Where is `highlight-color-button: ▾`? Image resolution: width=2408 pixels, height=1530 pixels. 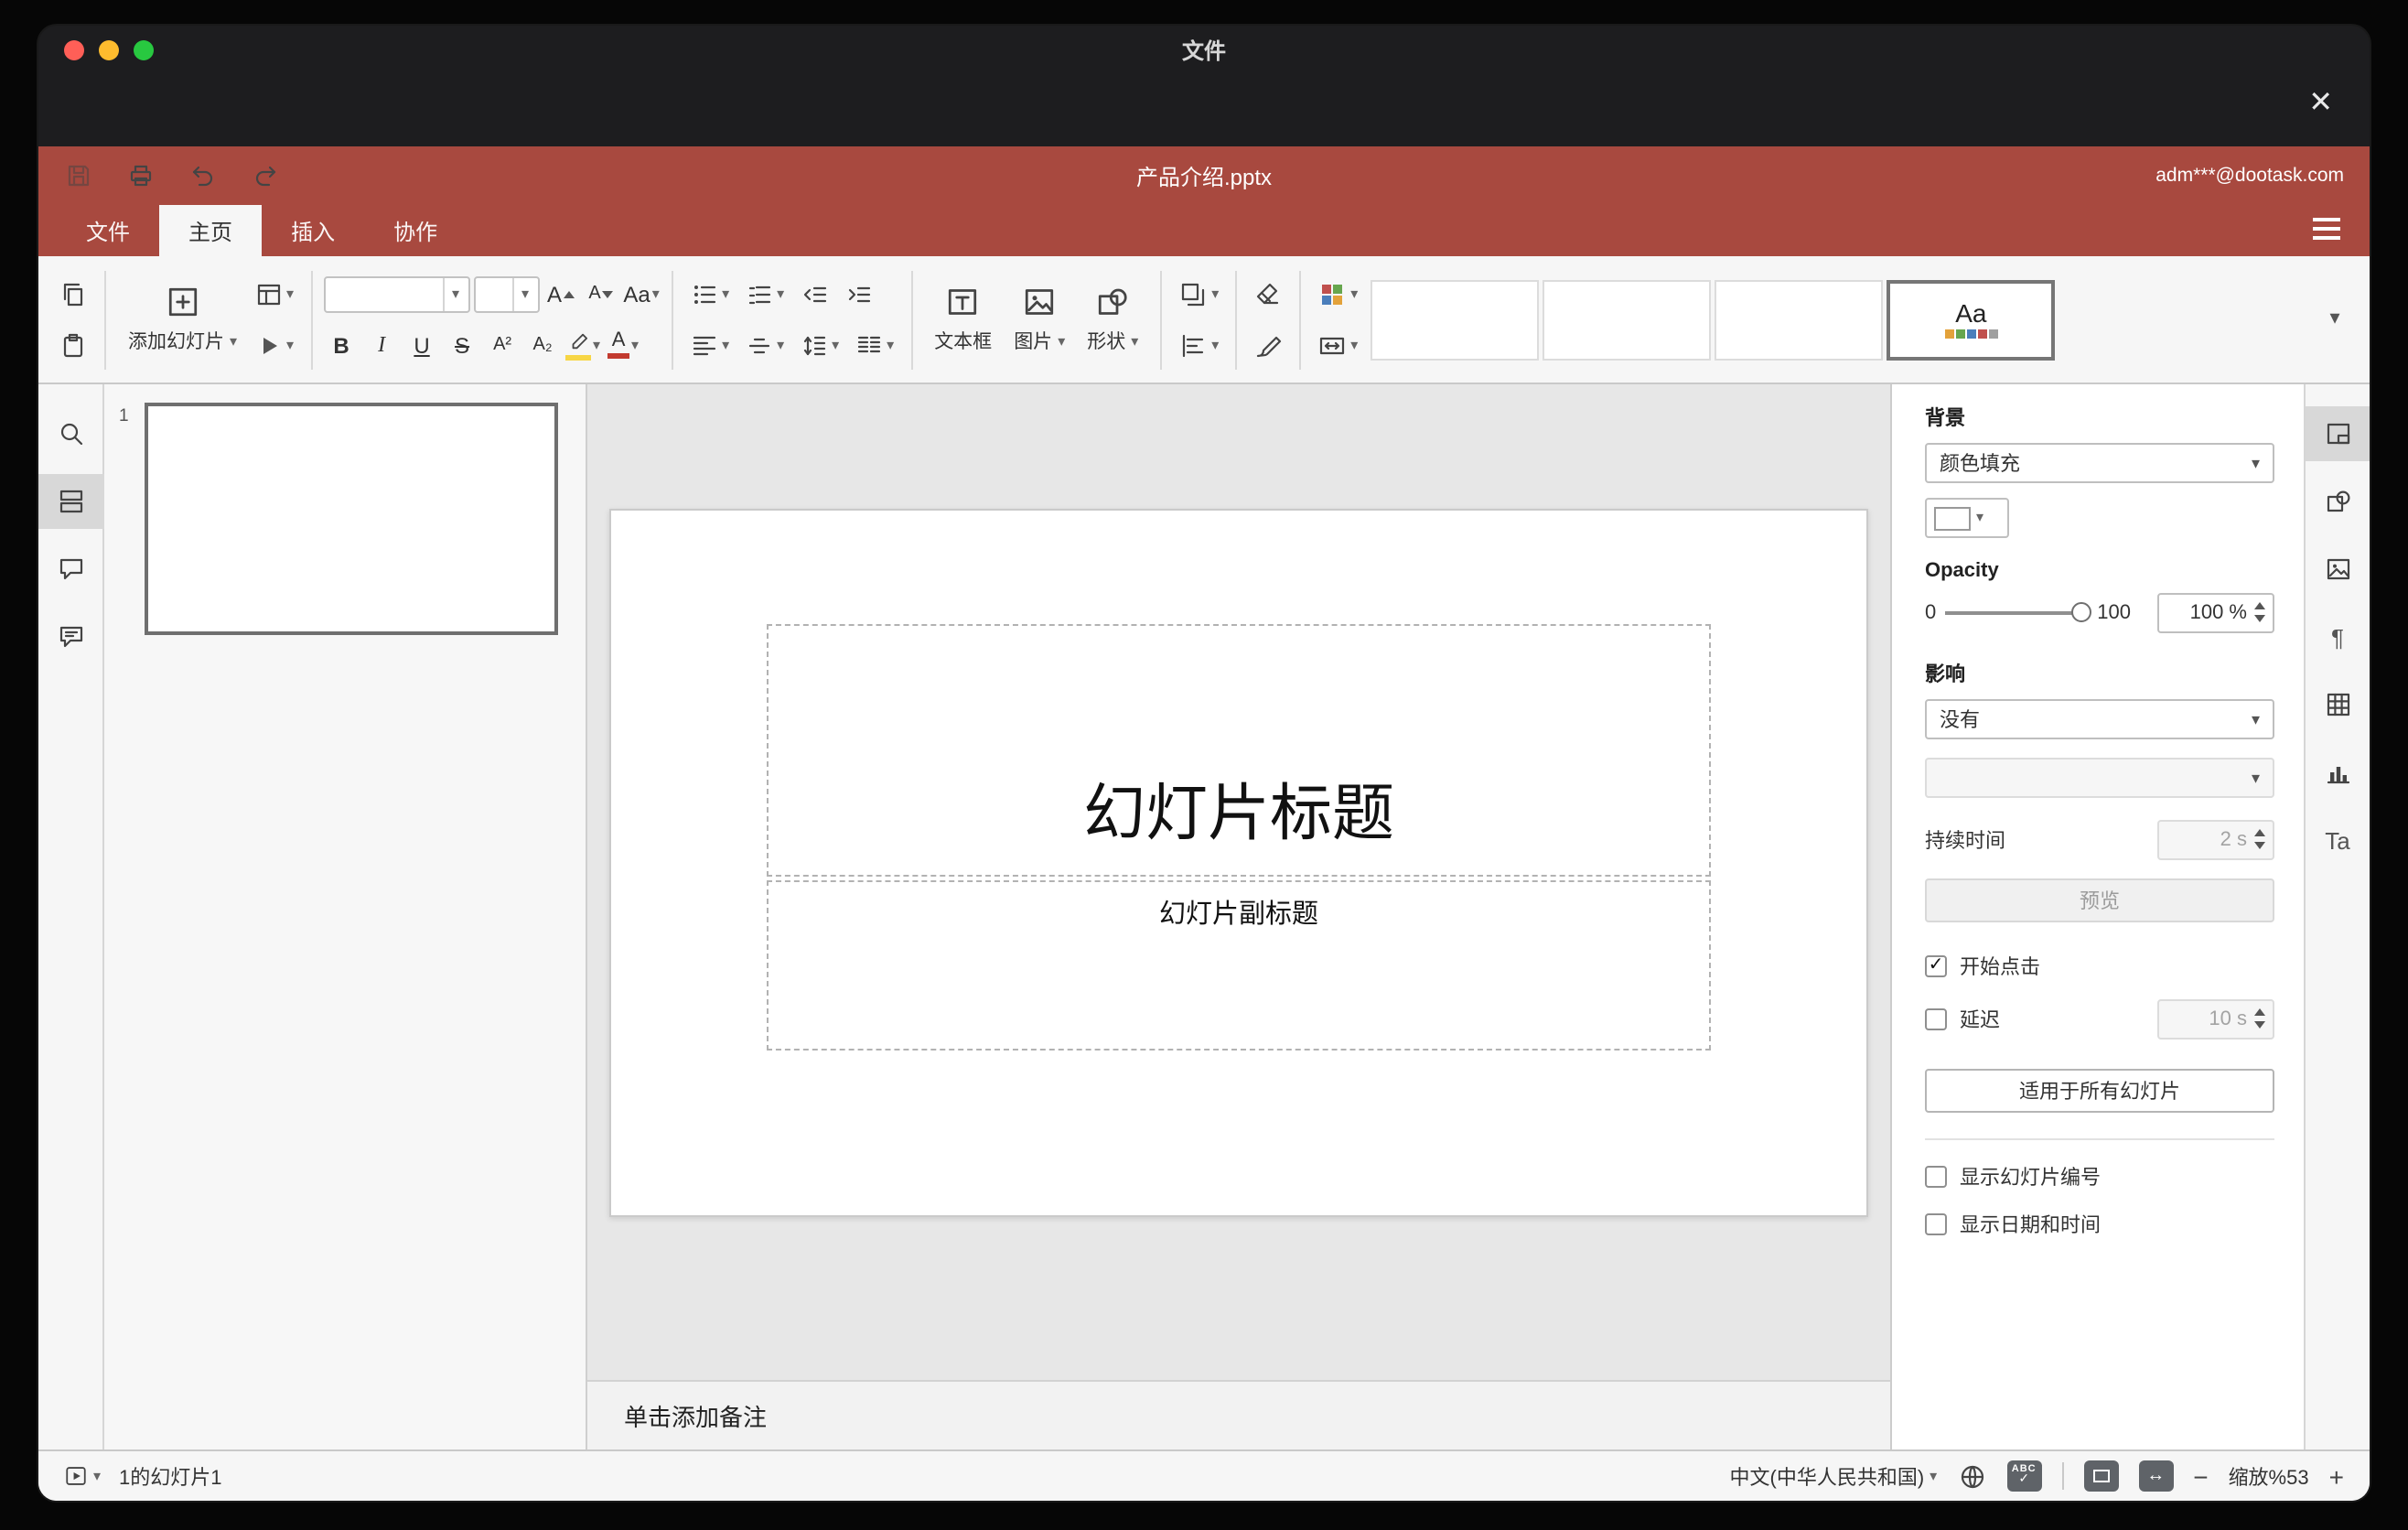
highlight-color-button: ▾ is located at coordinates (582, 345).